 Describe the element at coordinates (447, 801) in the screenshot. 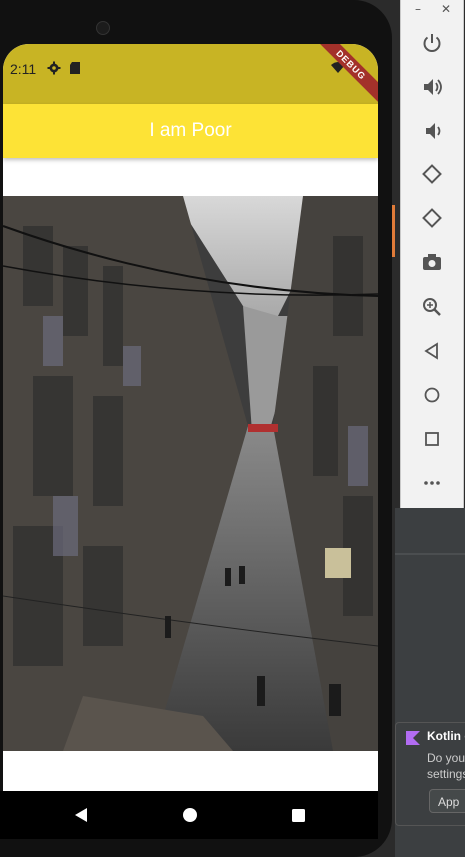

I see `notification-action-button: App` at that location.